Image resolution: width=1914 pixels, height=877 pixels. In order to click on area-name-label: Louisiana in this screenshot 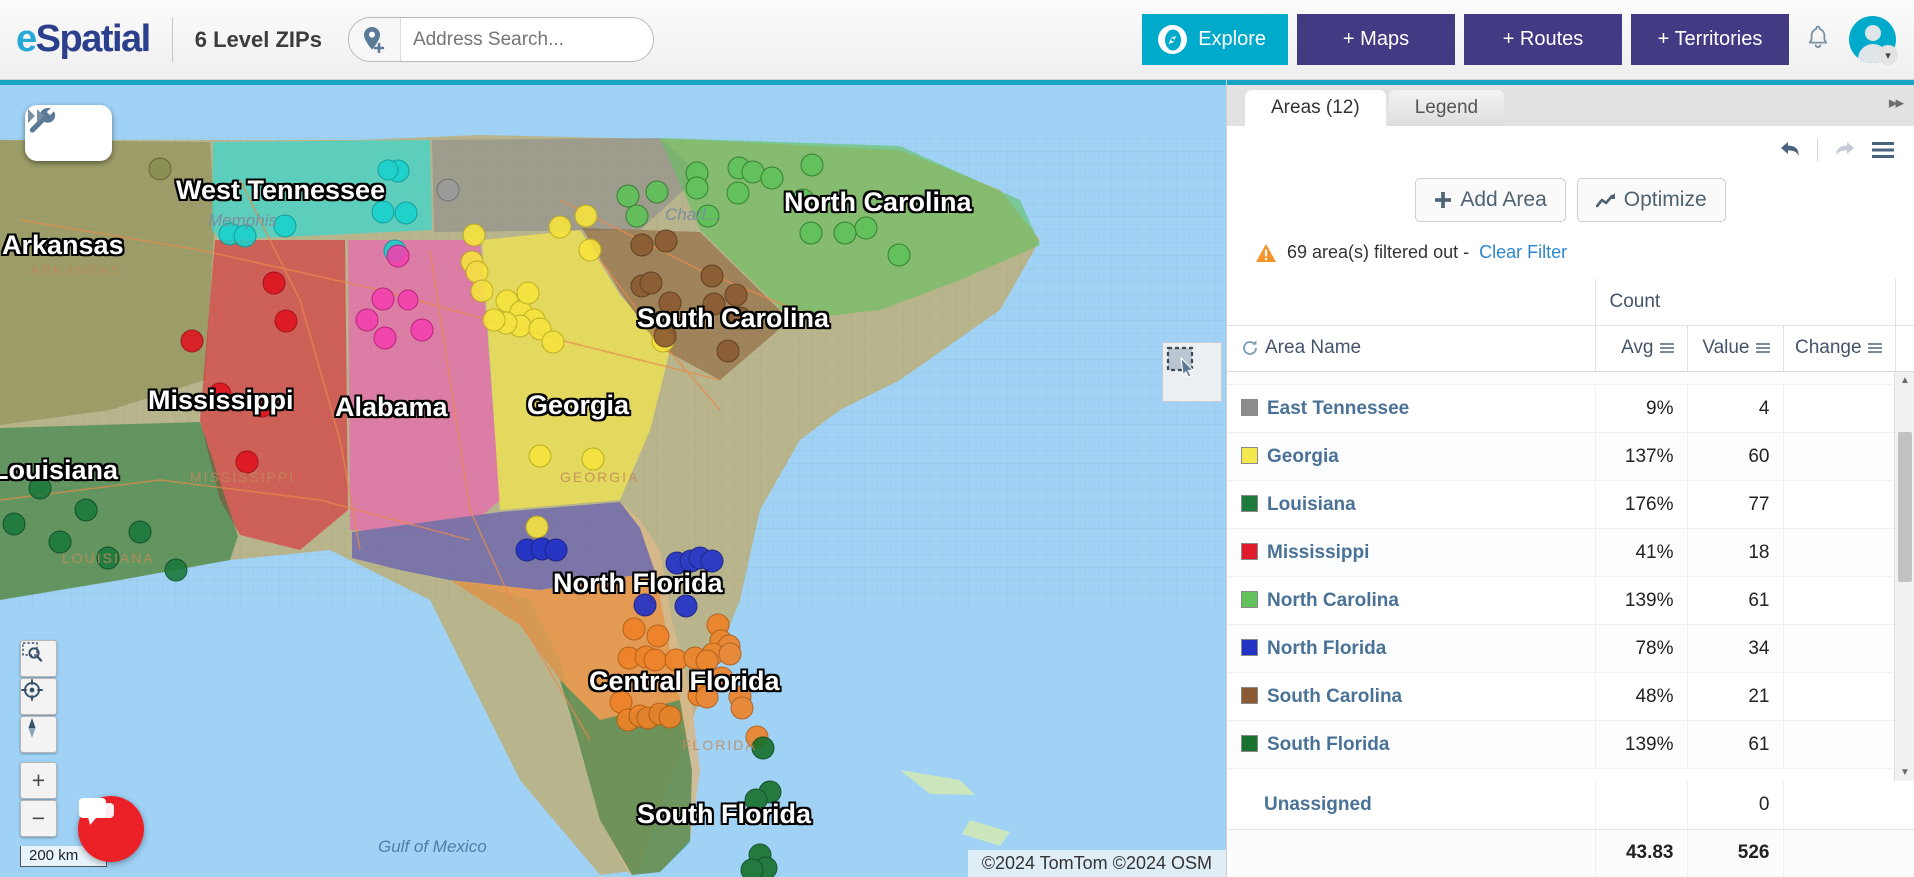, I will do `click(1311, 504)`.